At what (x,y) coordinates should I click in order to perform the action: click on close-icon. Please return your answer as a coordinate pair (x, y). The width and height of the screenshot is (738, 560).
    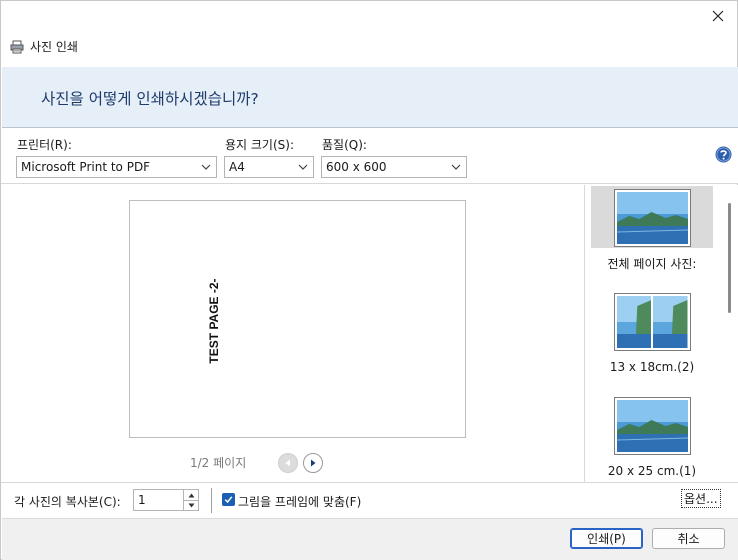
    Looking at the image, I should click on (718, 16).